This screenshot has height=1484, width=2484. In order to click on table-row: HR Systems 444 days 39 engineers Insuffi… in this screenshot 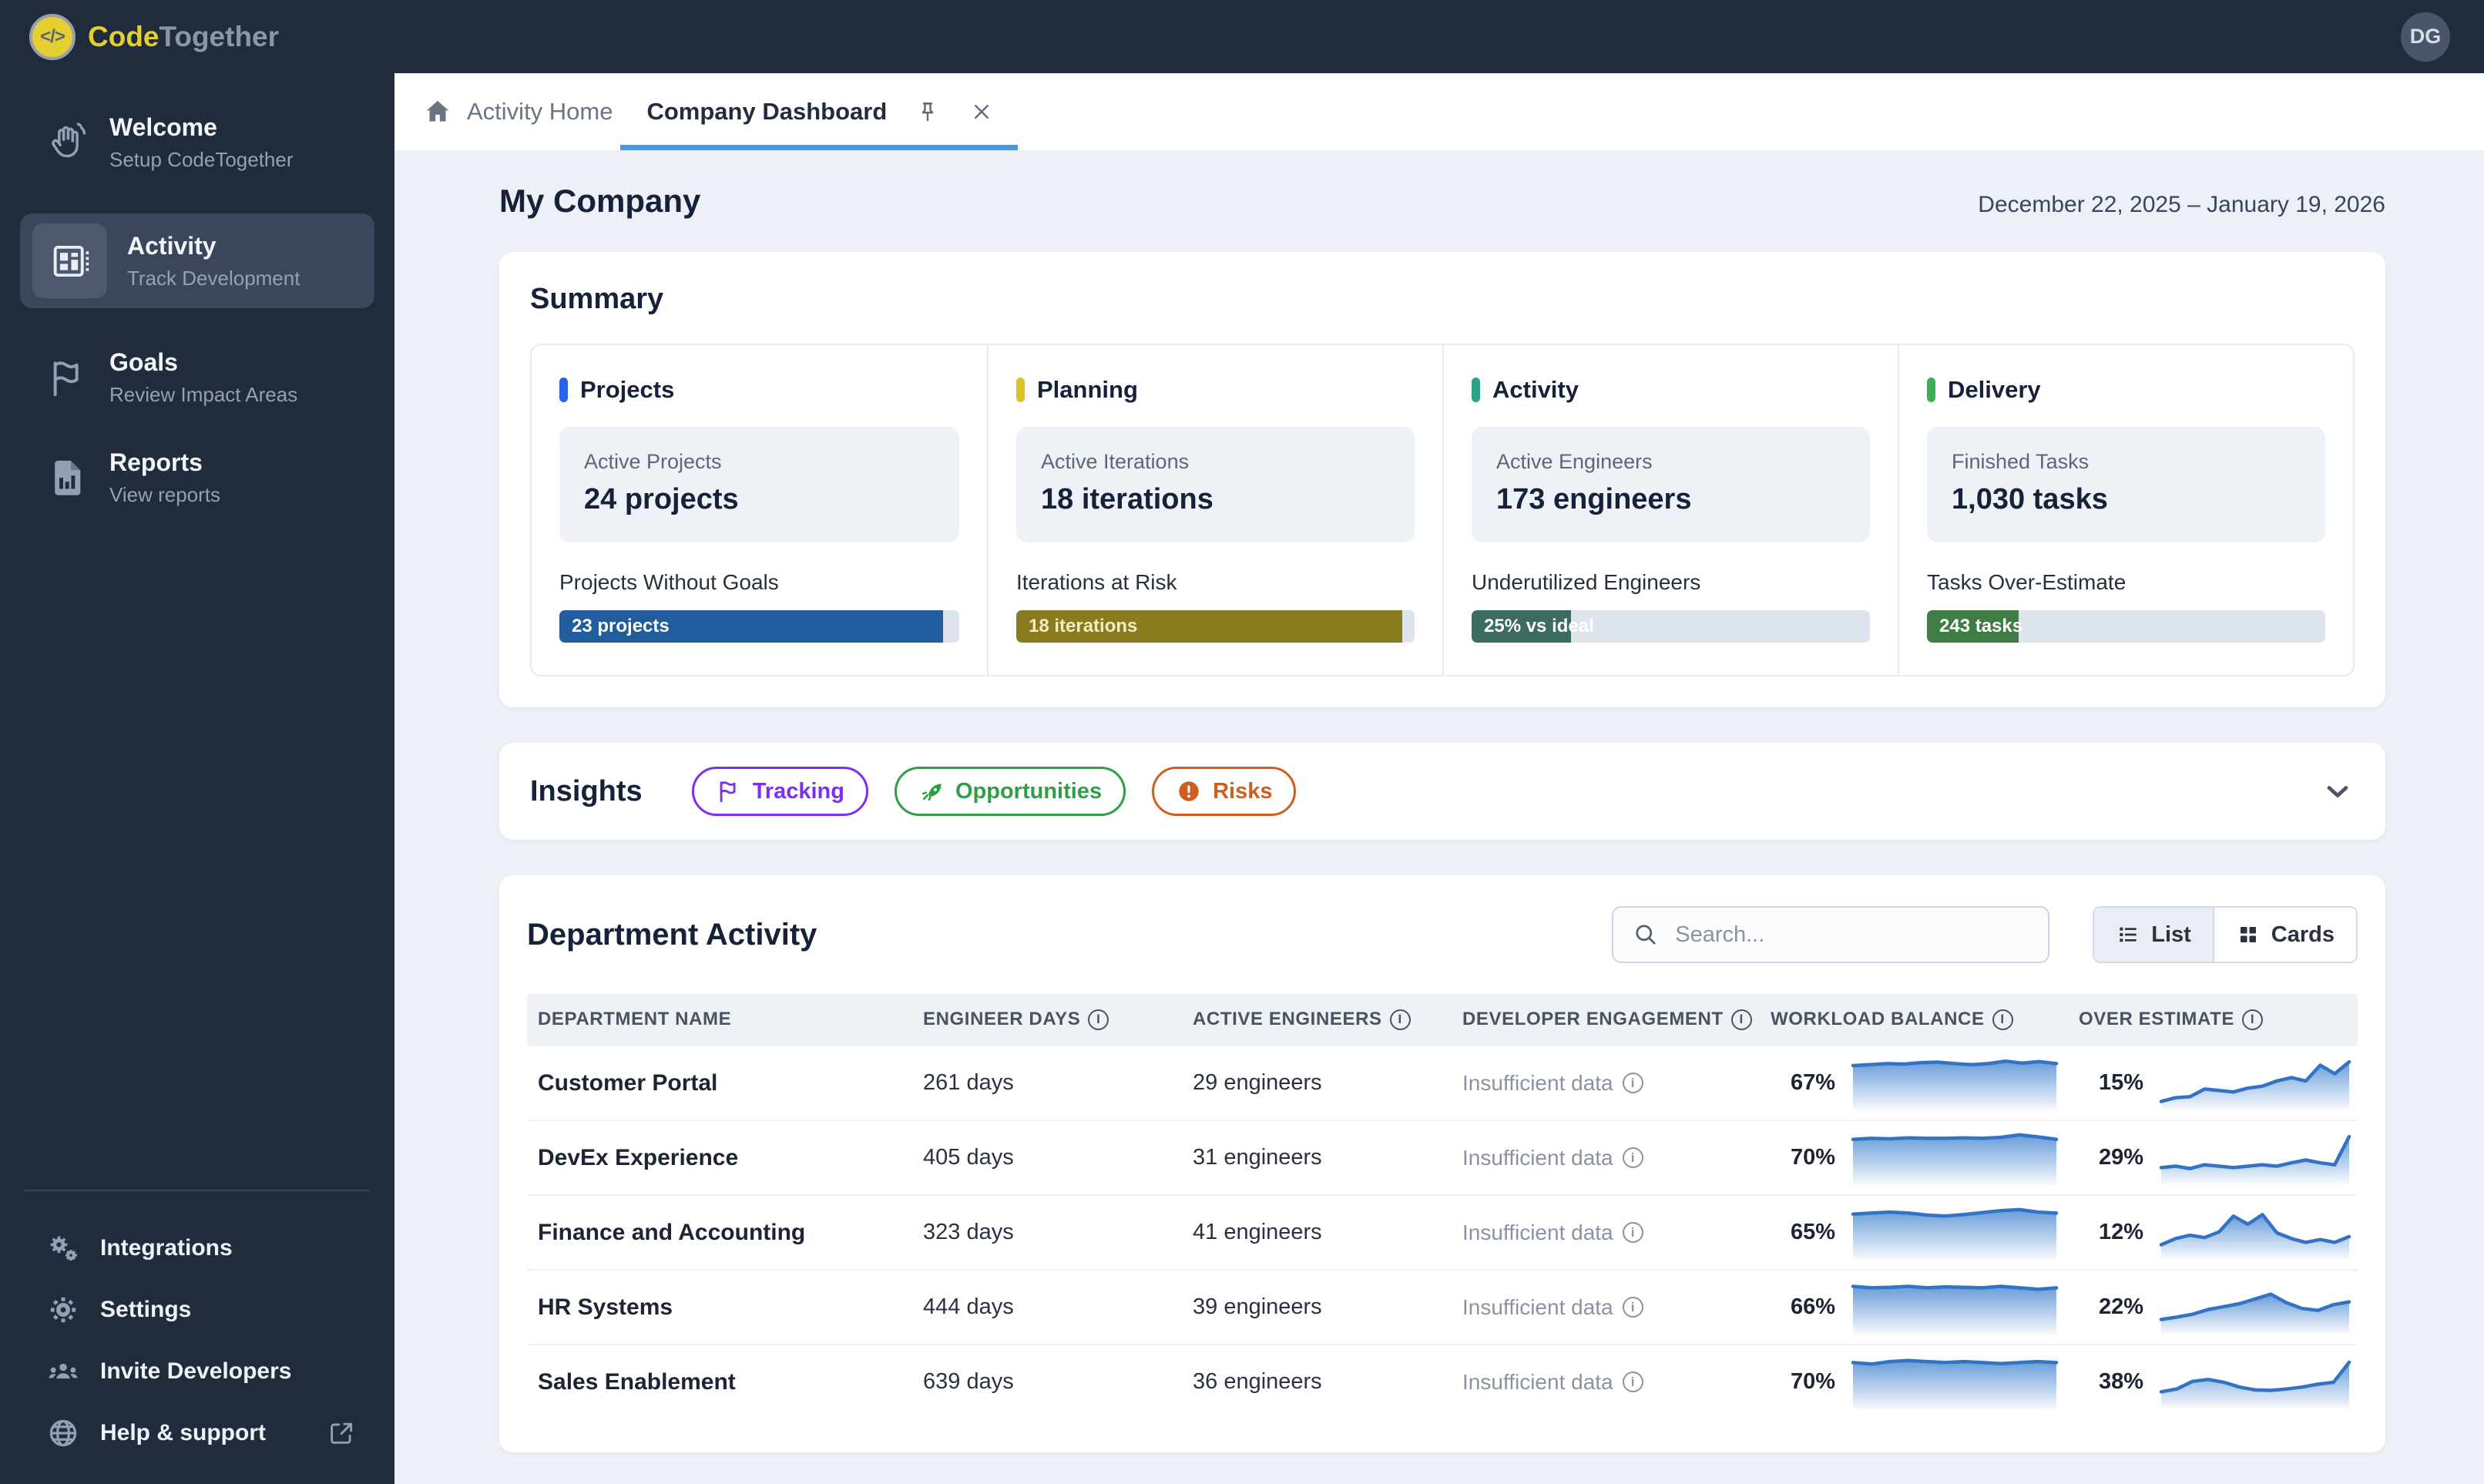, I will do `click(1442, 1306)`.